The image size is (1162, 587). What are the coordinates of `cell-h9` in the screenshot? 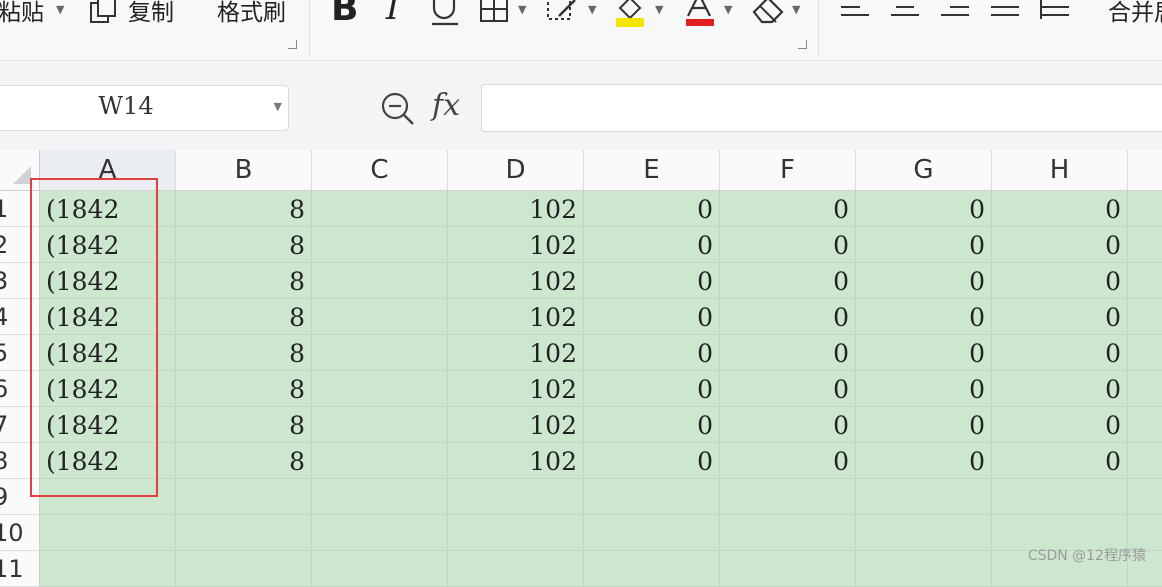 It's located at (1060, 497).